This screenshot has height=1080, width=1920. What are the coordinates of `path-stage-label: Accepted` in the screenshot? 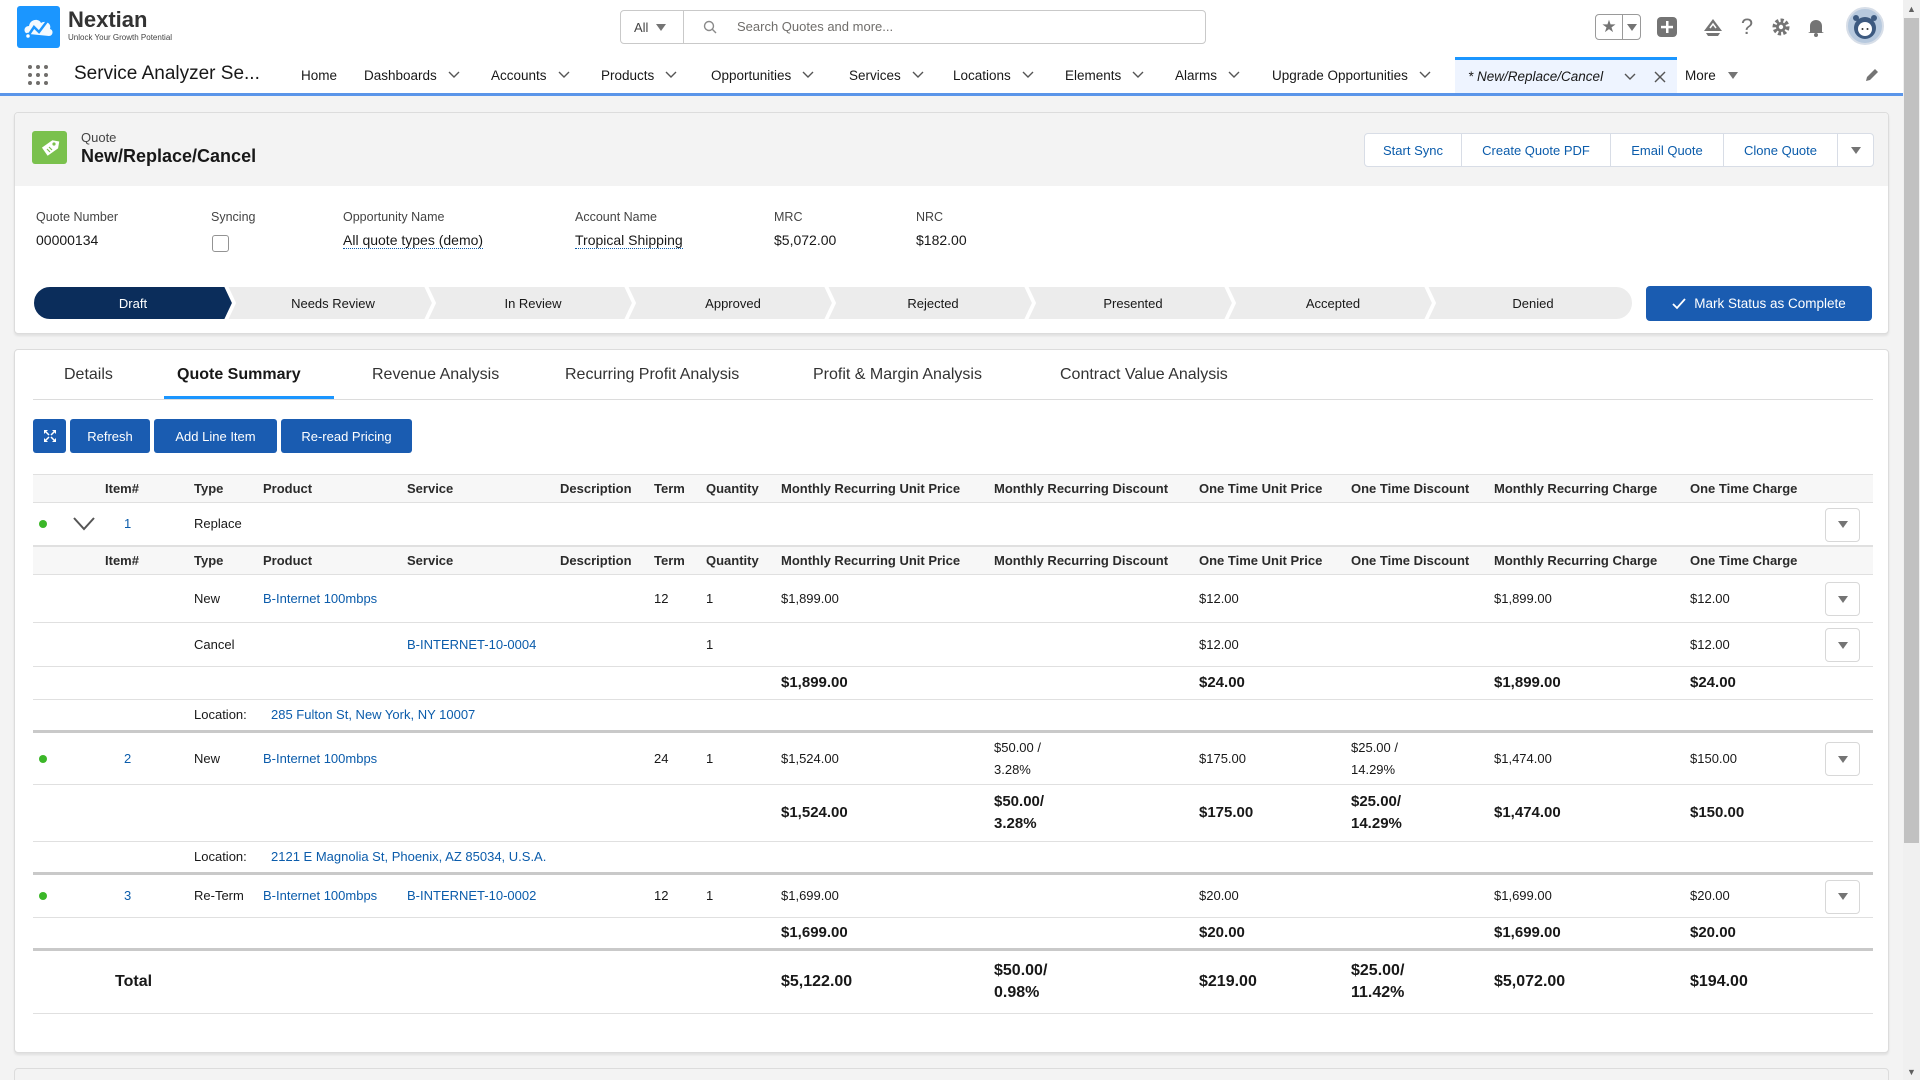 It's located at (1333, 303).